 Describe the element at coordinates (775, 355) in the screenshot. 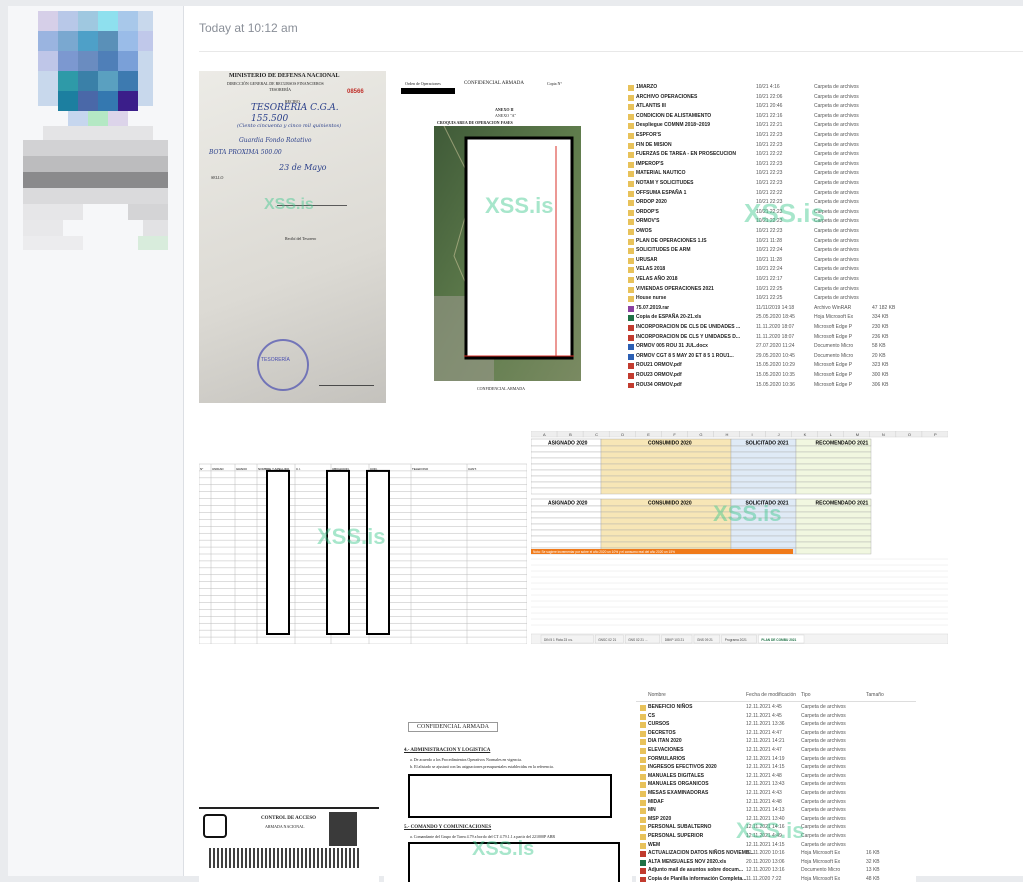

I see `explorer-cell: 29.05.2020 10:45` at that location.